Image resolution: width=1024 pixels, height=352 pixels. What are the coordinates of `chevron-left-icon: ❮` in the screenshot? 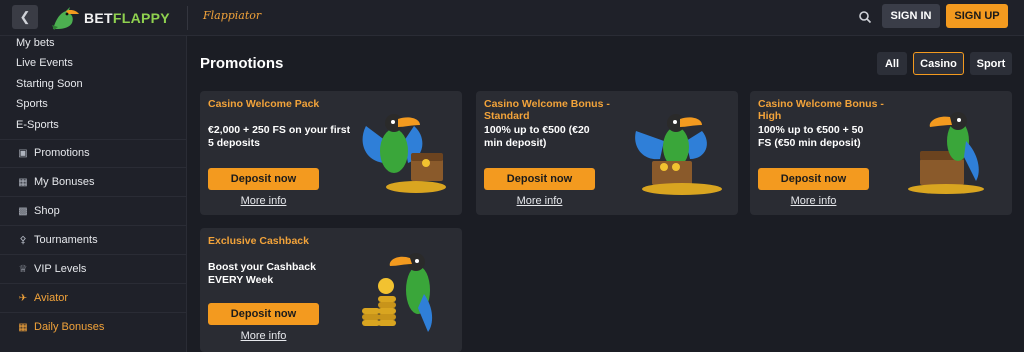 It's located at (25, 16).